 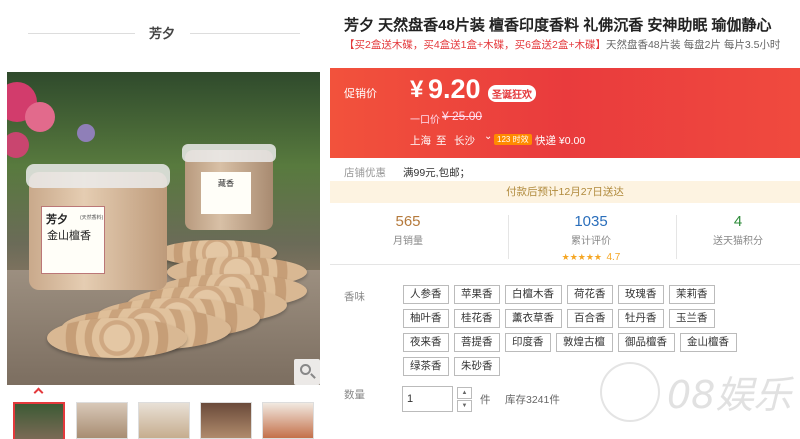 I want to click on product-title: 芳夕 天然盘香48片装 檀香印度香料 礼佛沉香 安神助眠 瑜伽静心, so click(x=558, y=25).